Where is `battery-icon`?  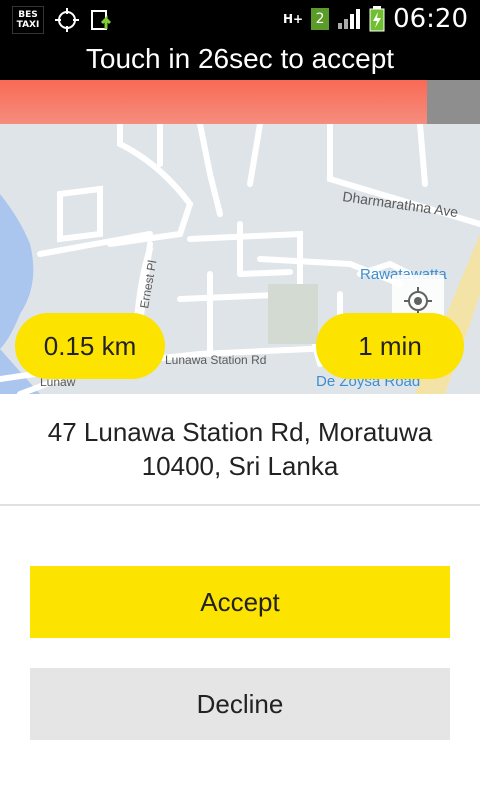
battery-icon is located at coordinates (377, 19).